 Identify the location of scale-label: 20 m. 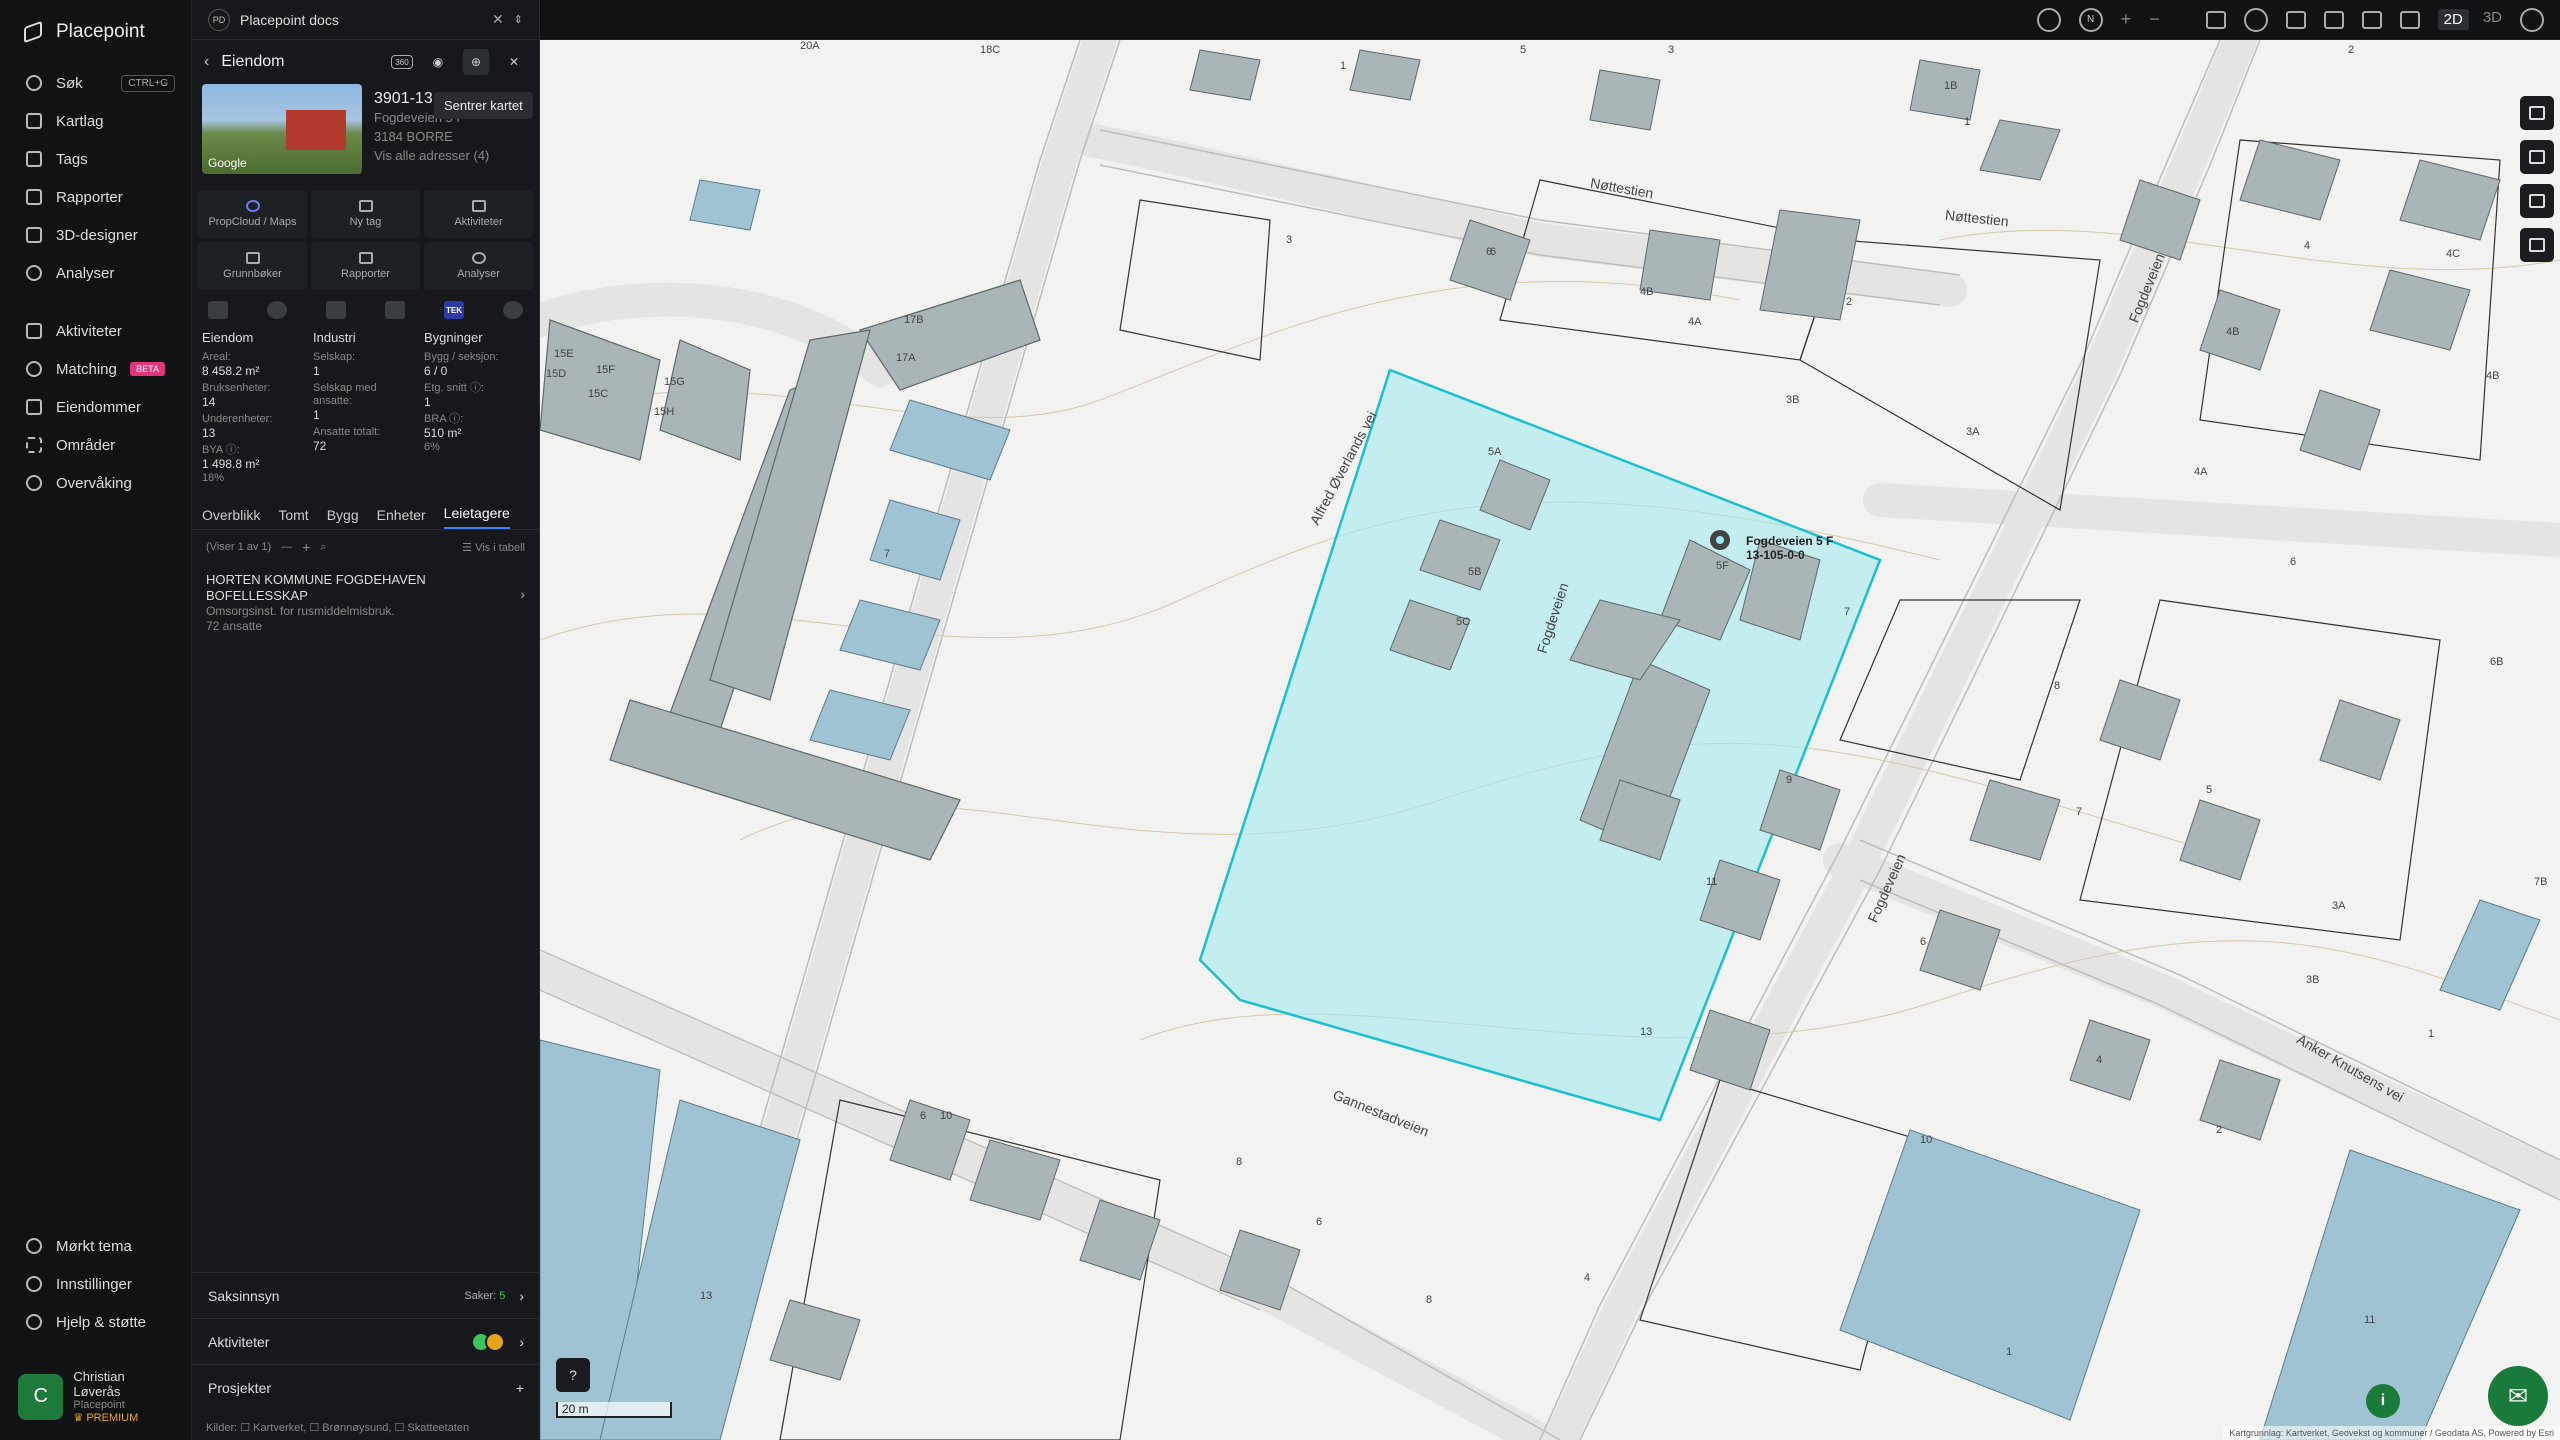
(614, 1410).